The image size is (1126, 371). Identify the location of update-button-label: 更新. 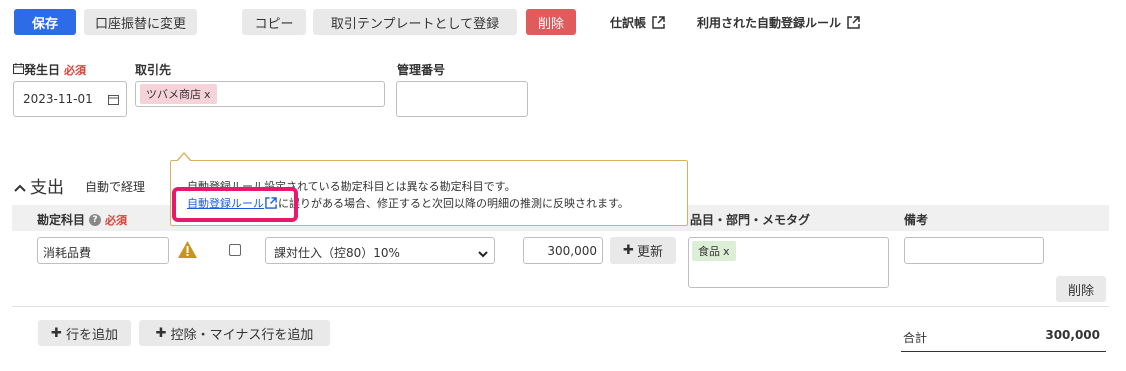
(649, 252).